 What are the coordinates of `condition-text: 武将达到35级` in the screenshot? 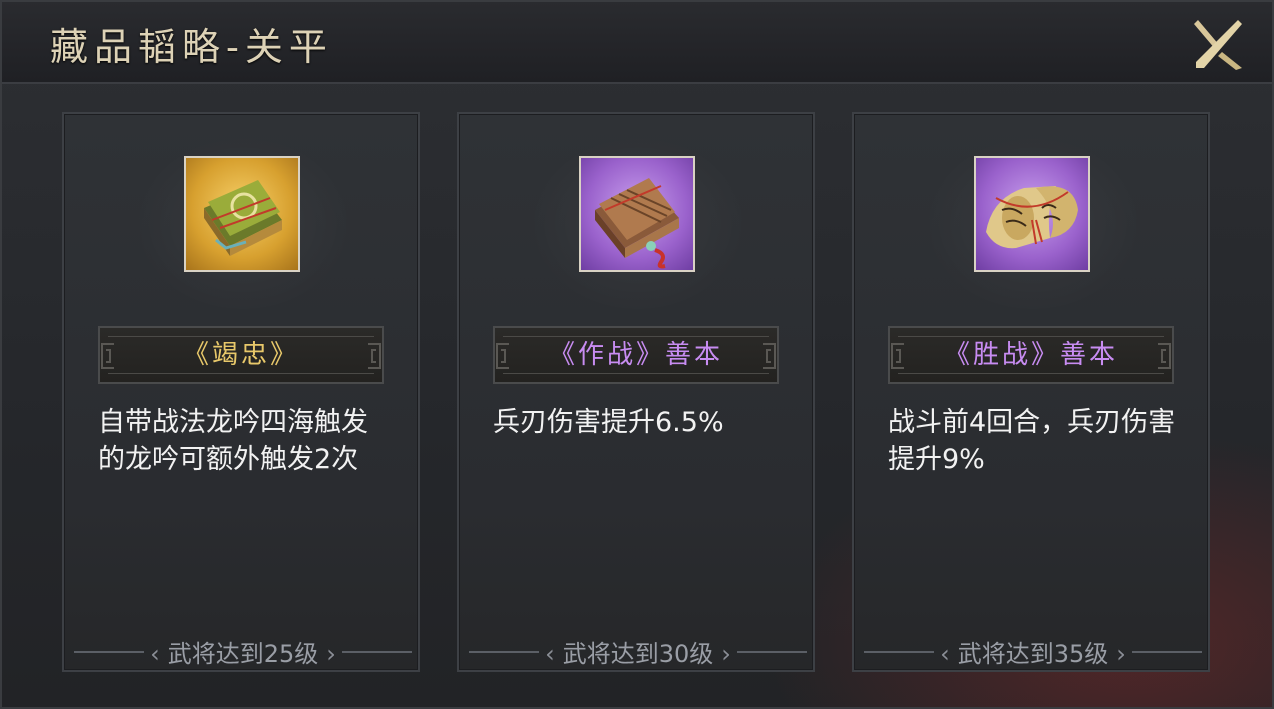 It's located at (1033, 654).